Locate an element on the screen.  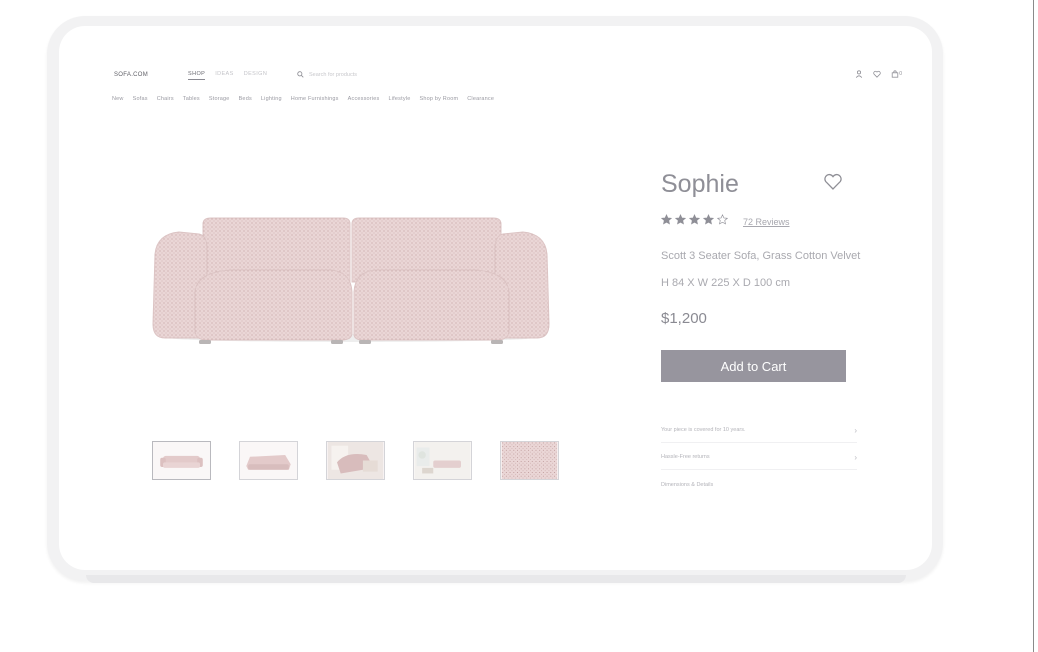
info-row-dimensions: Dimensions & Details is located at coordinates (759, 485).